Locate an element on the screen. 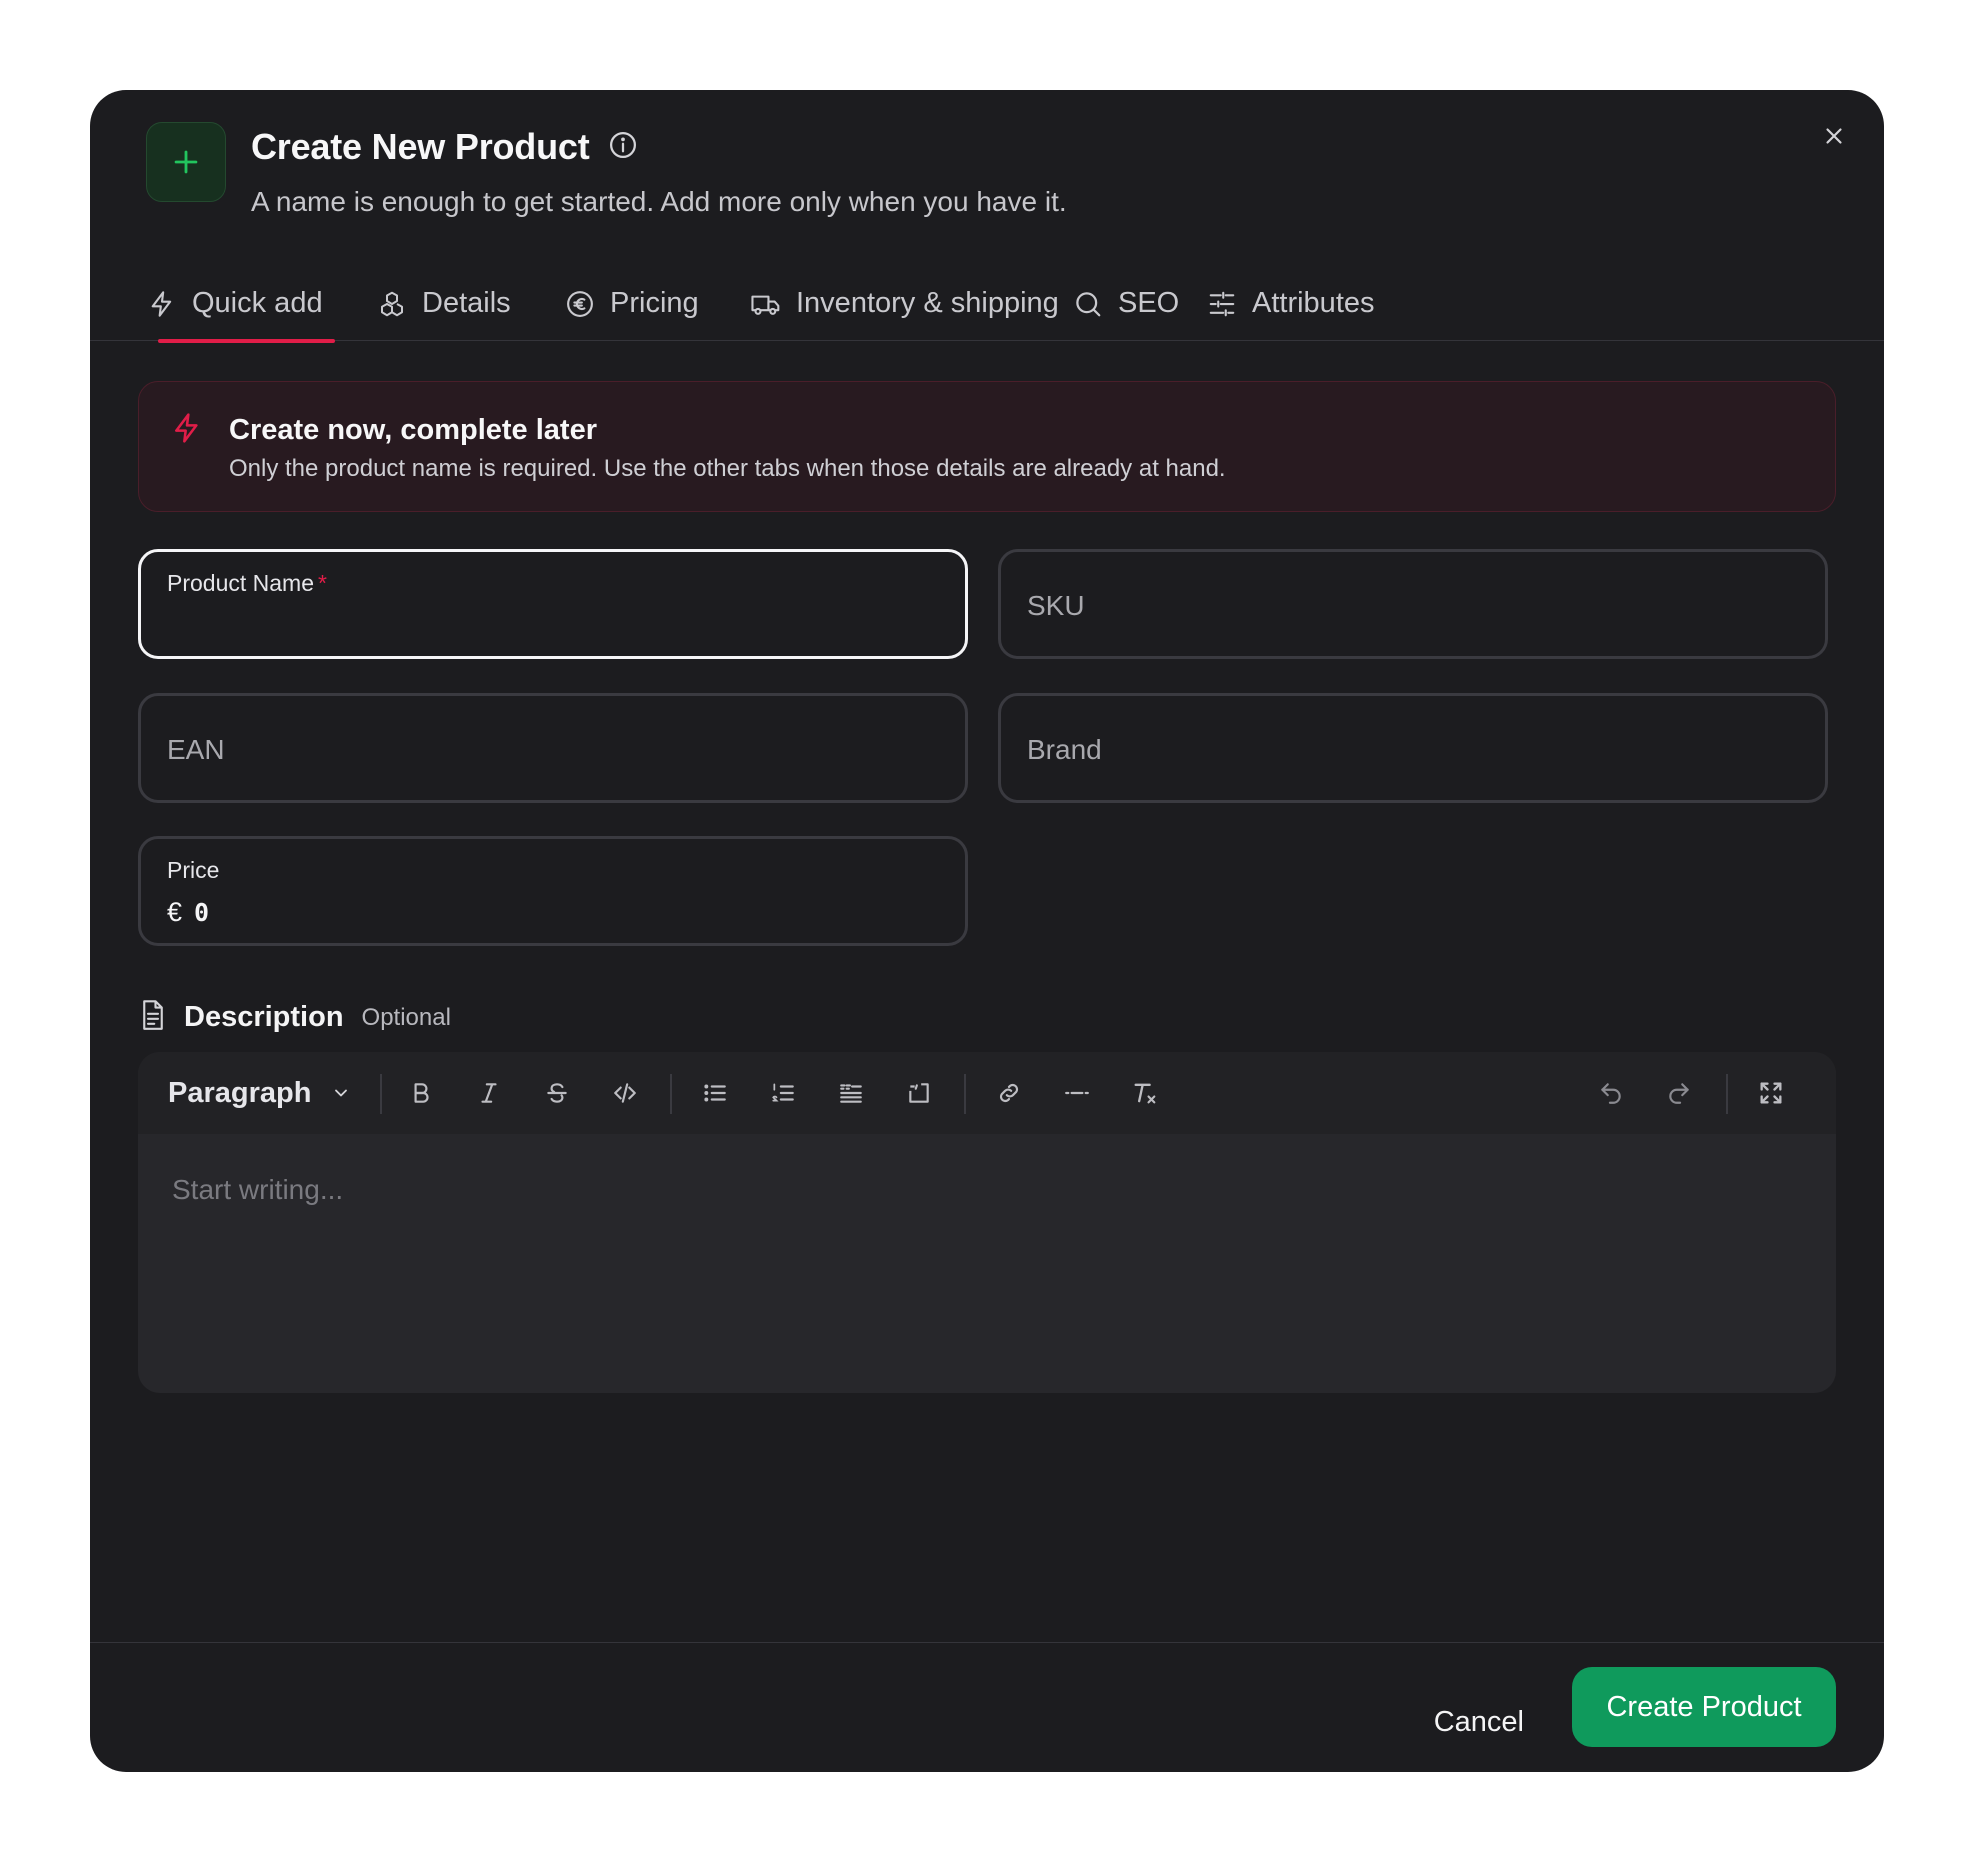 This screenshot has height=1860, width=1972. bullet-list-button is located at coordinates (715, 1093).